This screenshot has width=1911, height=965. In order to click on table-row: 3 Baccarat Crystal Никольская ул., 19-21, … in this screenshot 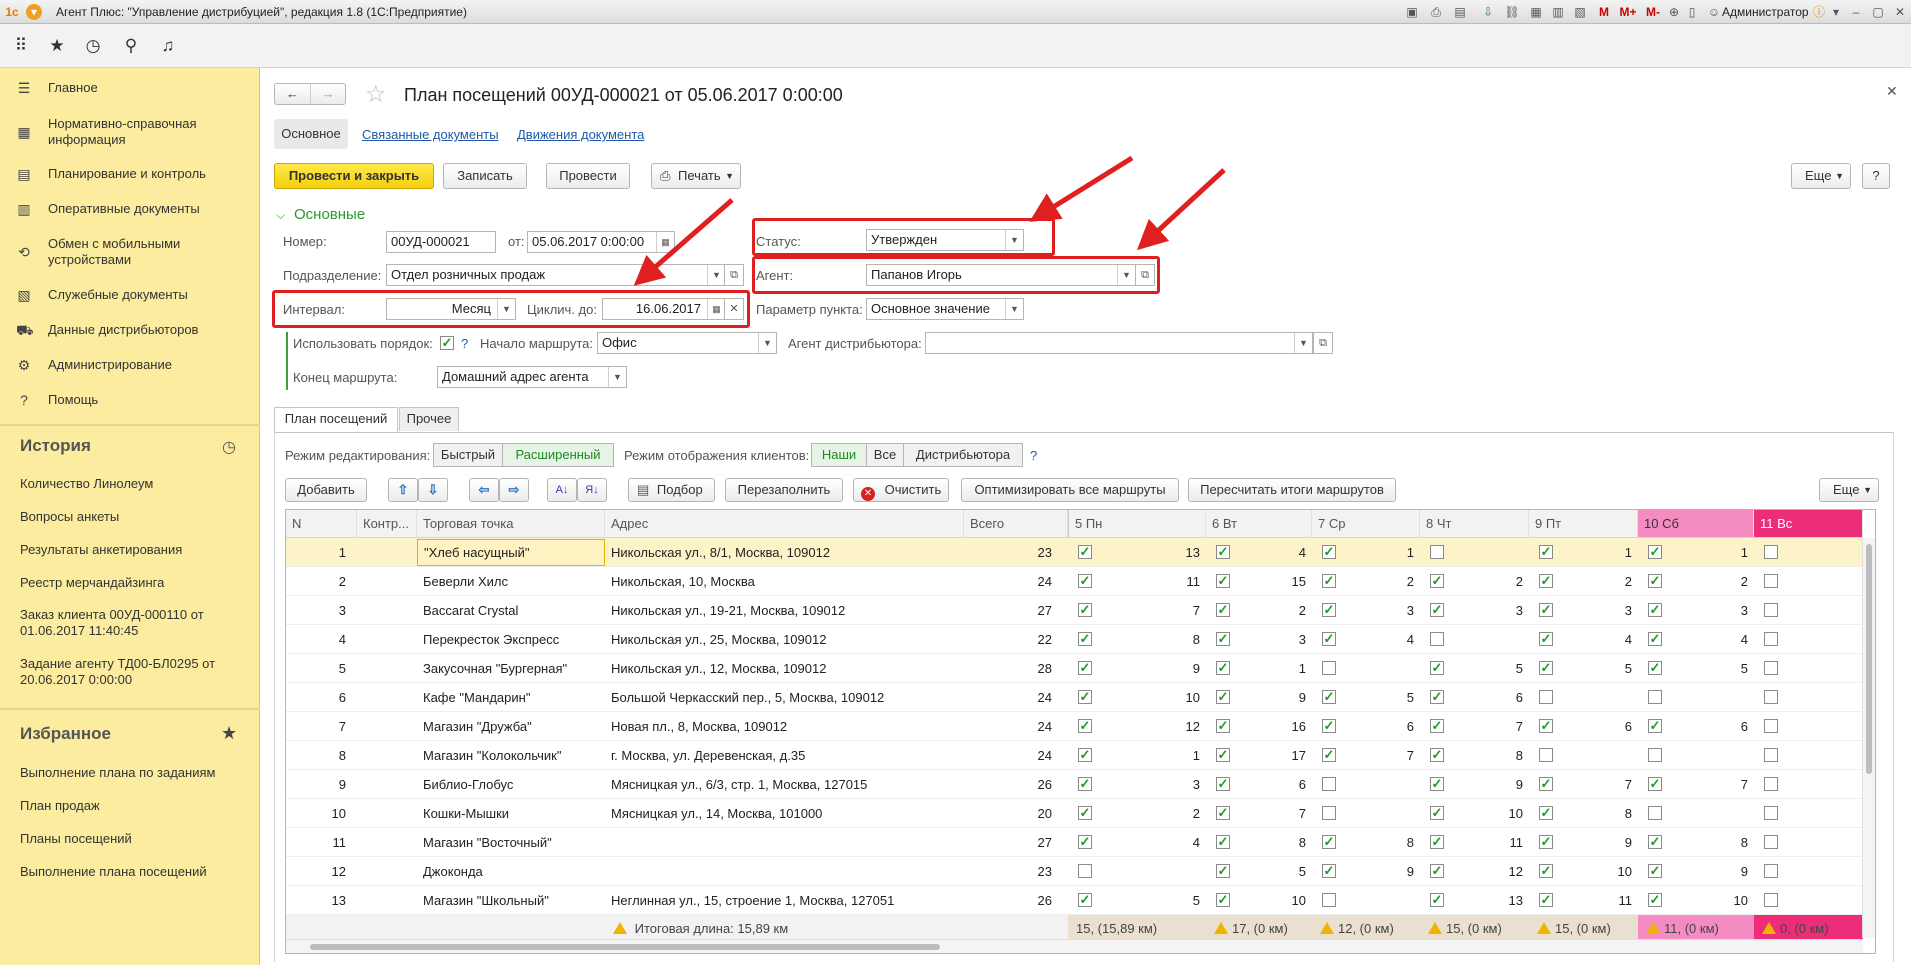, I will do `click(1074, 610)`.